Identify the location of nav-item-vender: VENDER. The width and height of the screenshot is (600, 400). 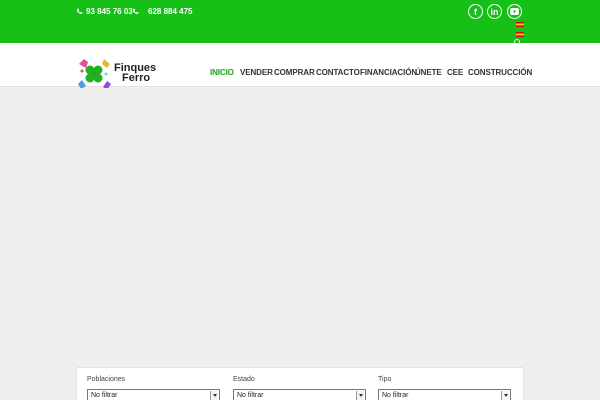
(256, 72).